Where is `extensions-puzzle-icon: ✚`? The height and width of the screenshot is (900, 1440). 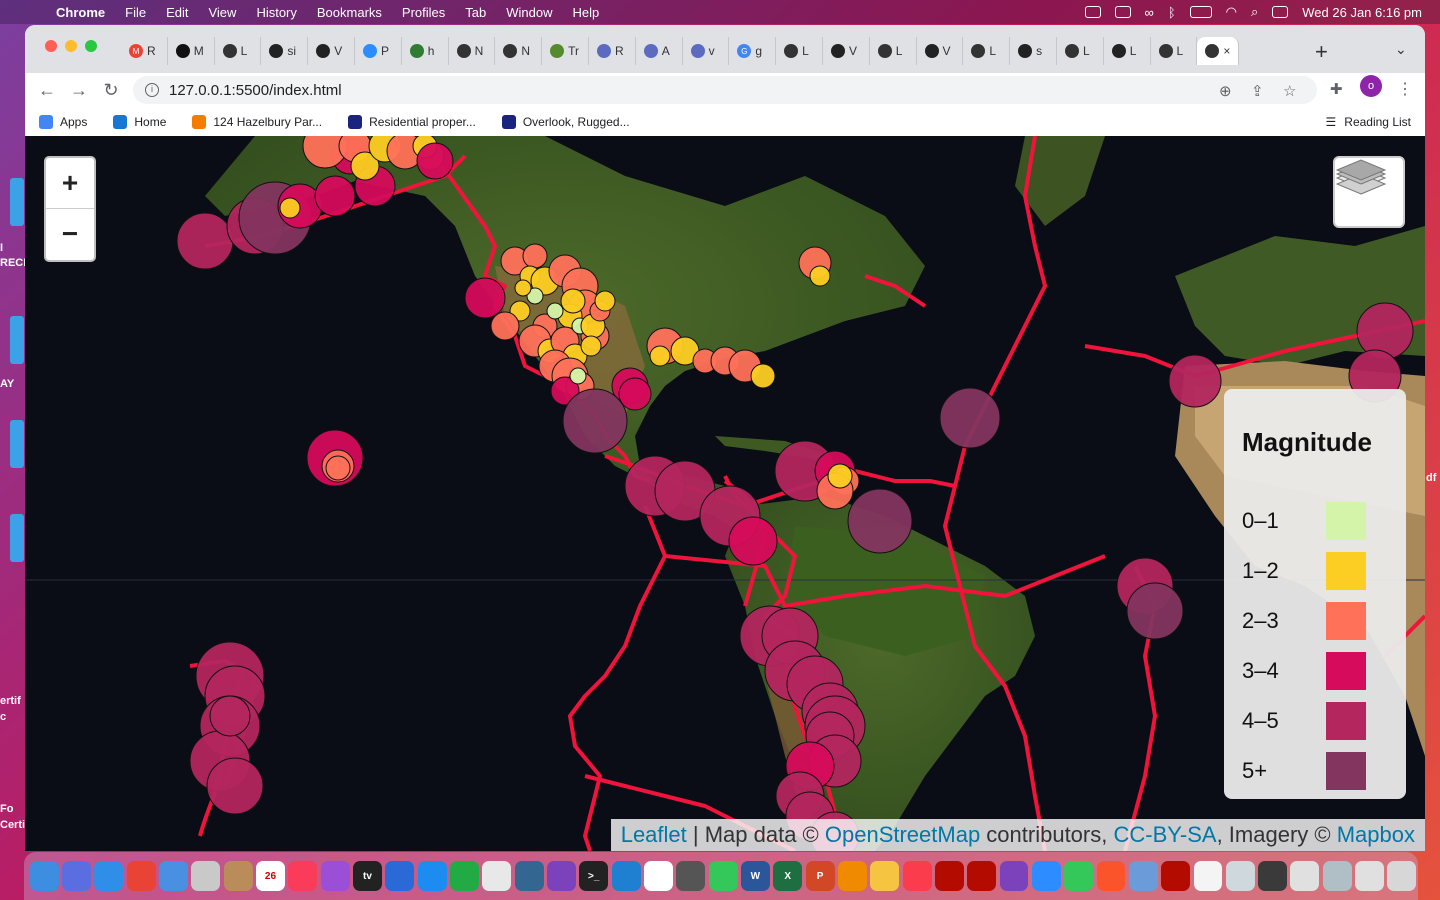
extensions-puzzle-icon: ✚ is located at coordinates (1336, 89).